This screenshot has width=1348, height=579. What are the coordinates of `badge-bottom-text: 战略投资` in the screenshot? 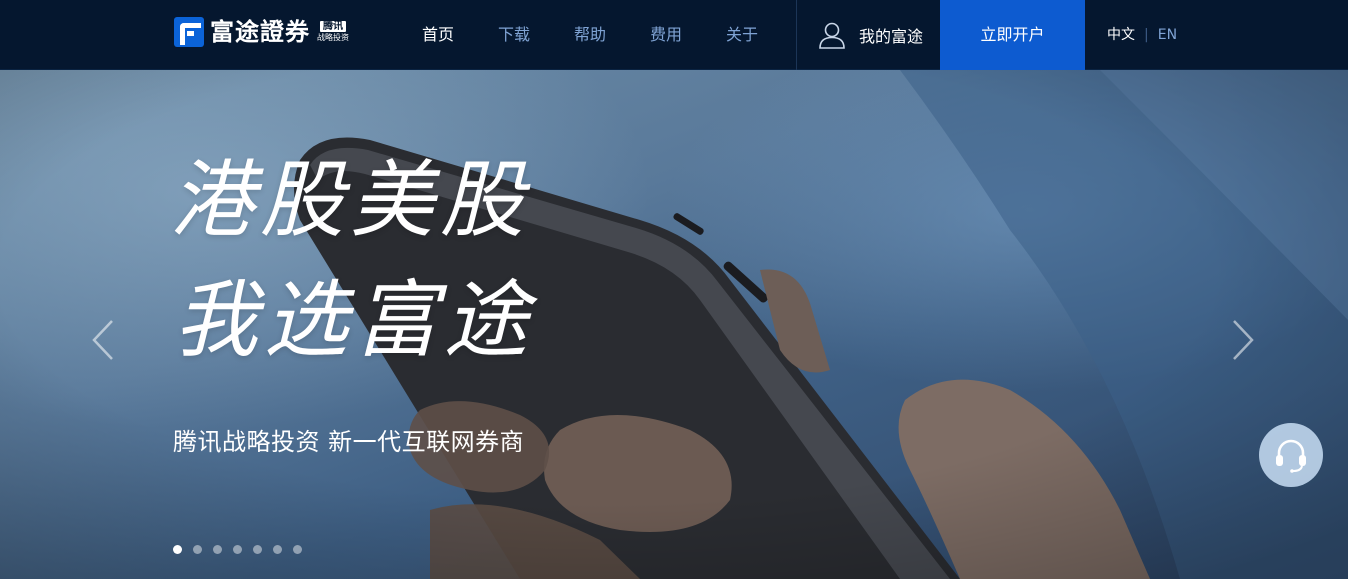 It's located at (333, 37).